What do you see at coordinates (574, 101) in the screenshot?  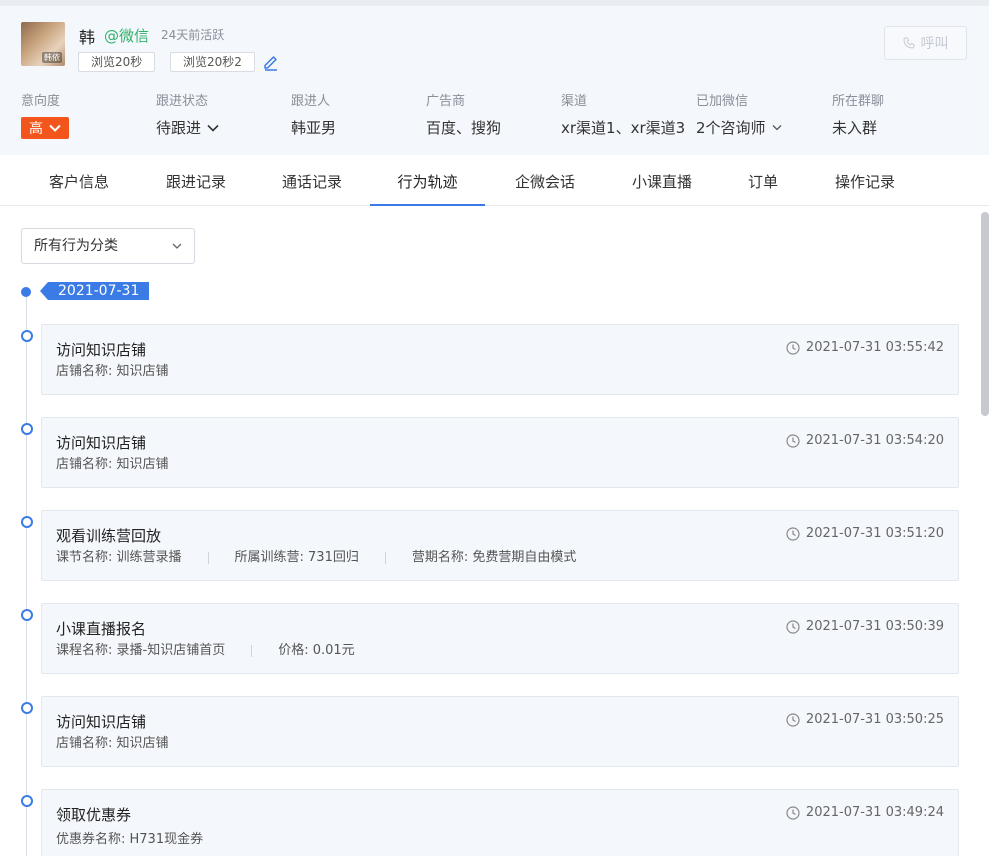 I see `field-label: 渠道` at bounding box center [574, 101].